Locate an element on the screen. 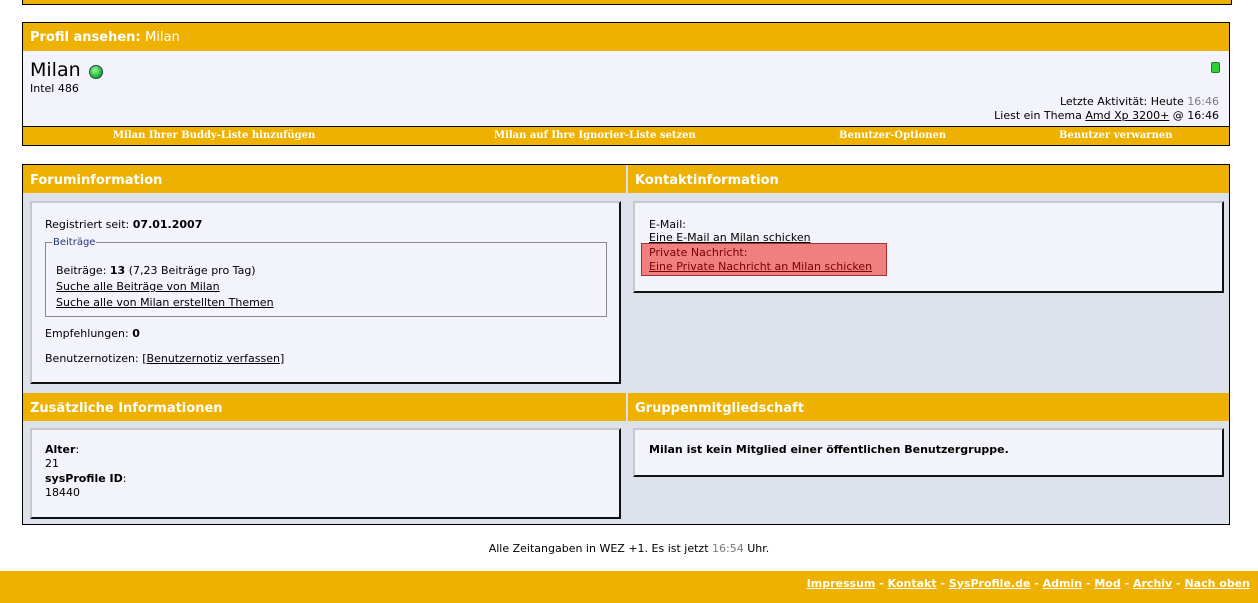 The width and height of the screenshot is (1258, 603). ignore-list-link: Milan auf Ihre Ignorier-Liste setzen is located at coordinates (595, 136).